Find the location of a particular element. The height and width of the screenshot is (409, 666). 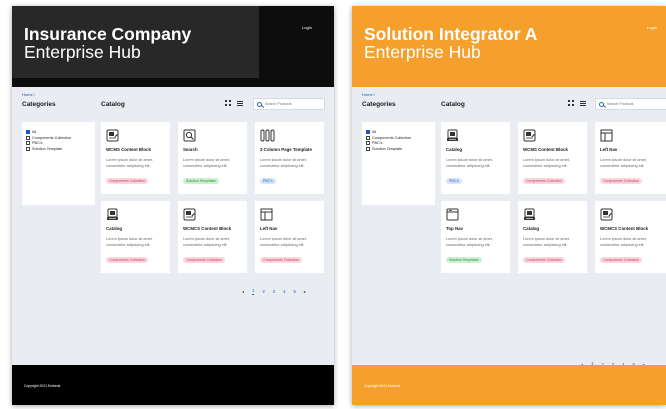

pagination: ◂ 1 2 3 4 5 ▸ is located at coordinates (274, 291).